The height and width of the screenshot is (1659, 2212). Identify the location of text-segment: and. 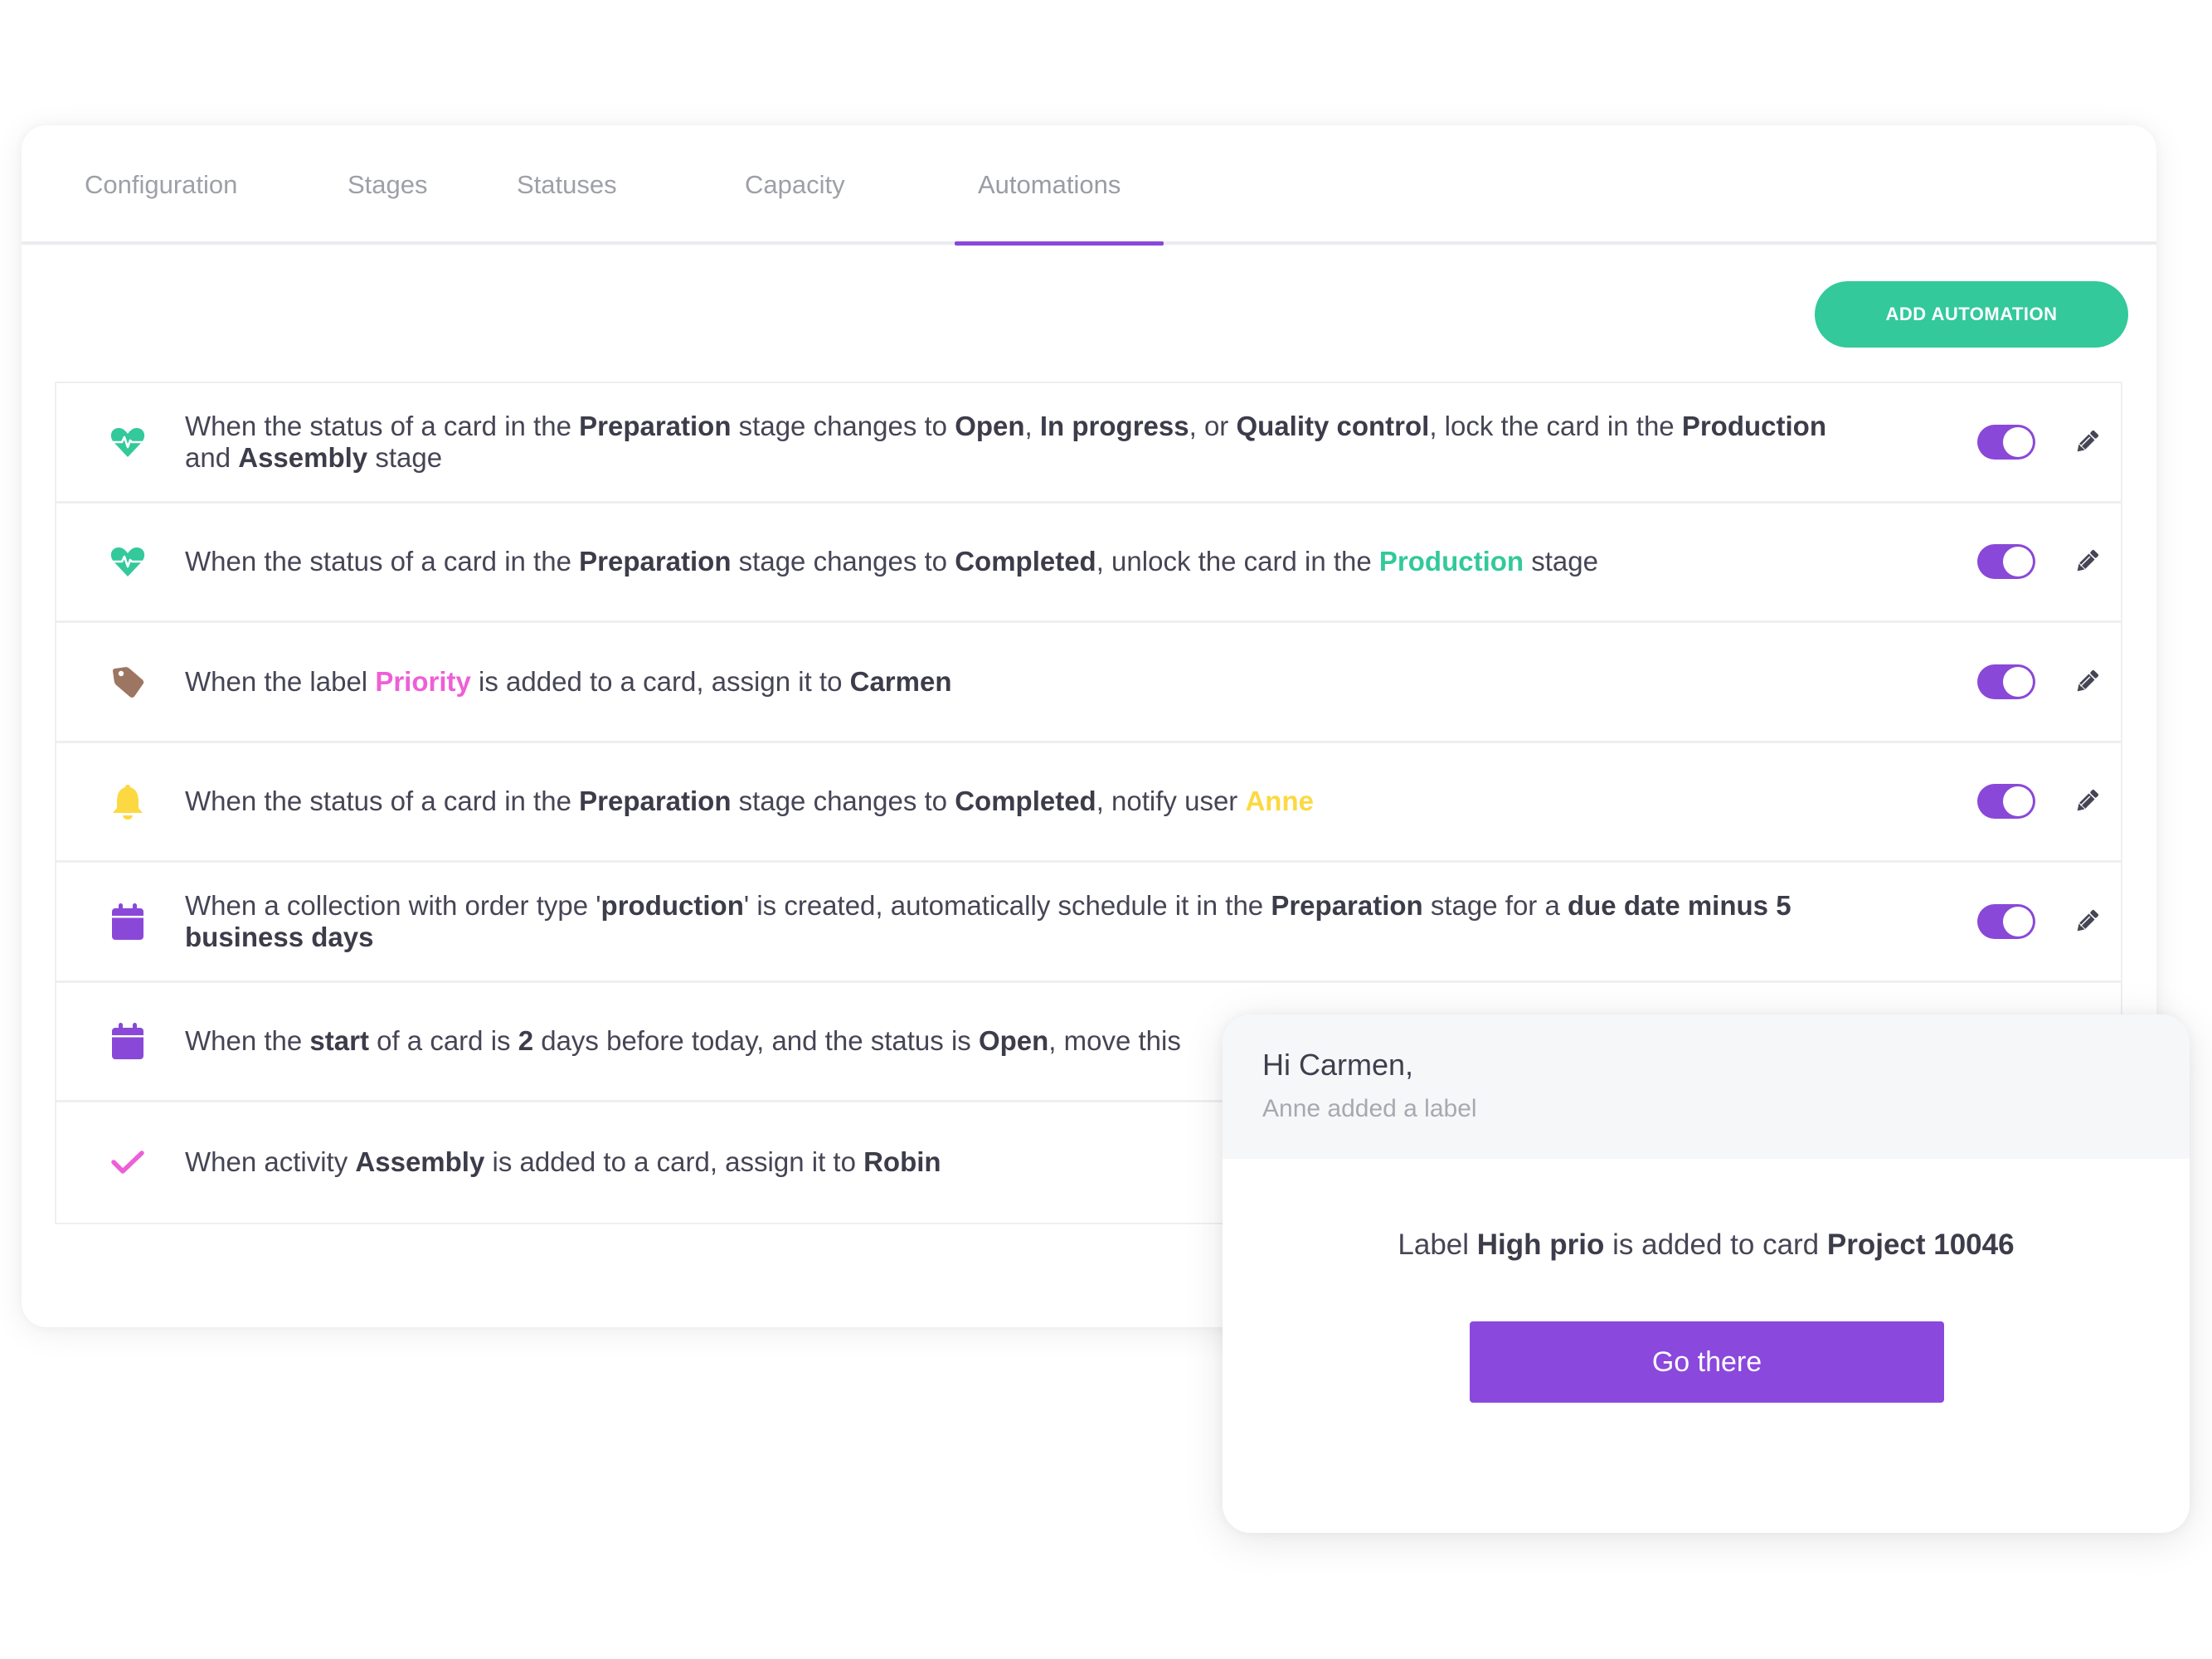
(212, 457).